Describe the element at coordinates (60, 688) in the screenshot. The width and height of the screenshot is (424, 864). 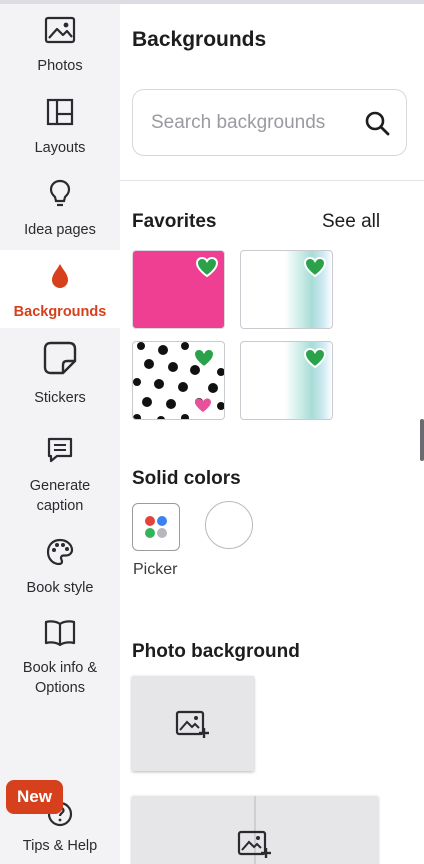
I see `sidebar-item-label-line2: Options` at that location.